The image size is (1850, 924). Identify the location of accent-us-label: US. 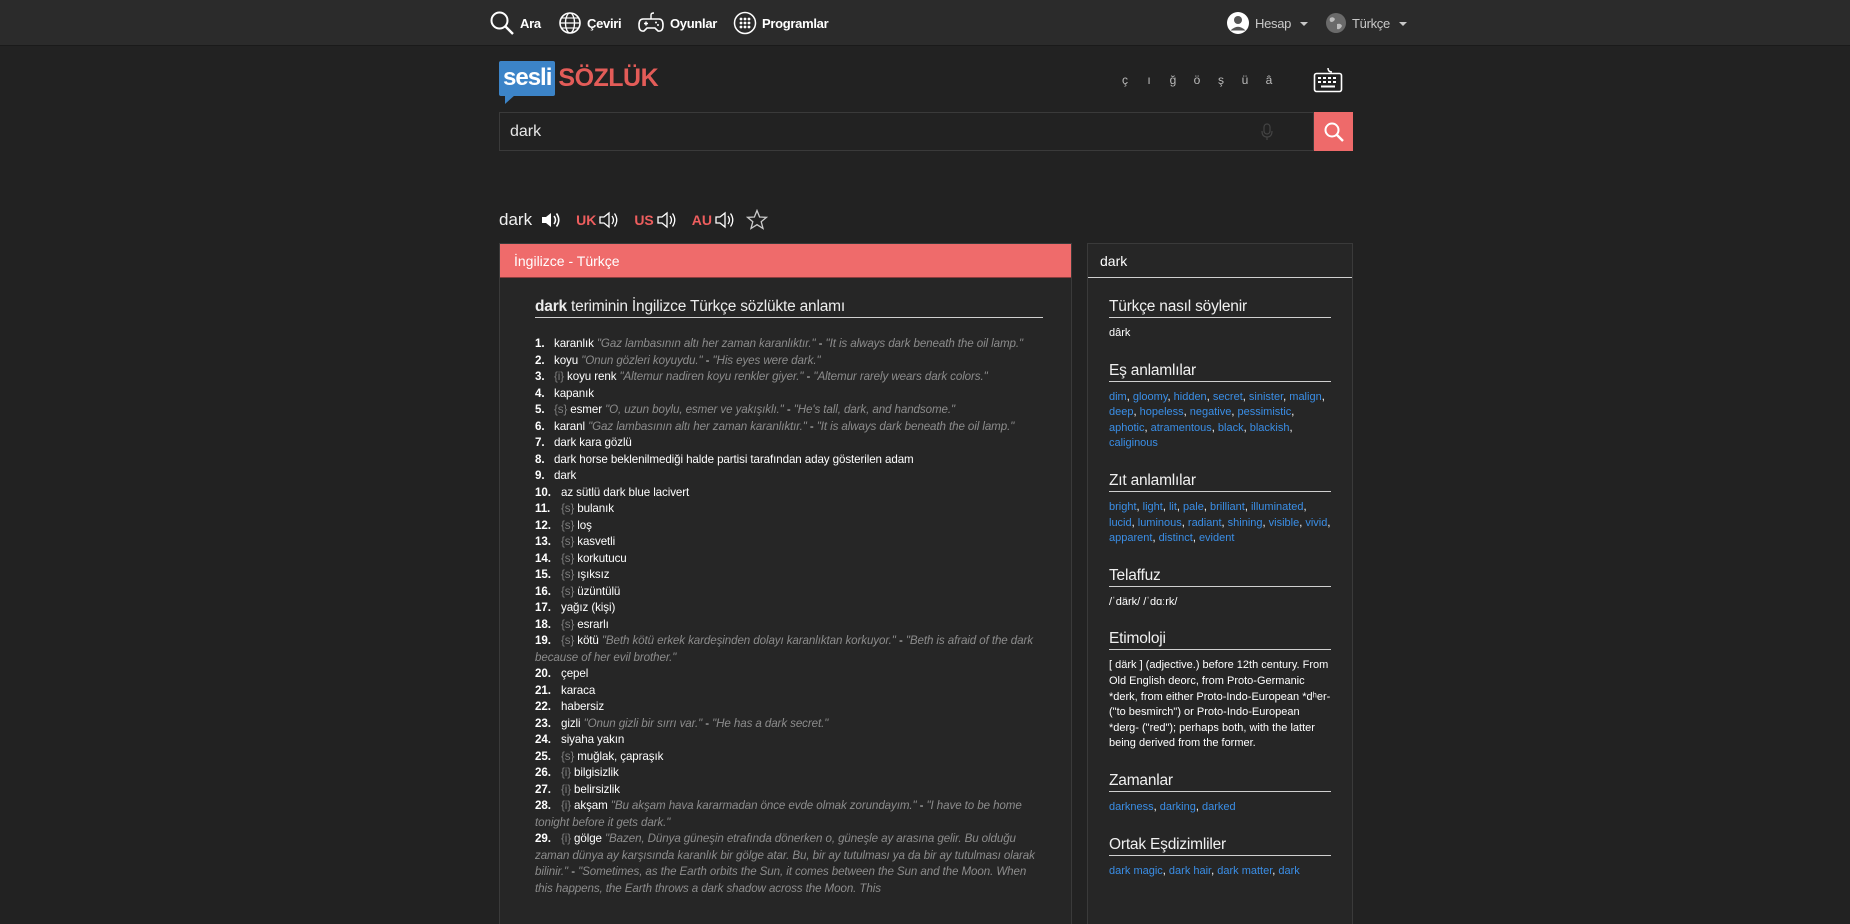
(644, 220).